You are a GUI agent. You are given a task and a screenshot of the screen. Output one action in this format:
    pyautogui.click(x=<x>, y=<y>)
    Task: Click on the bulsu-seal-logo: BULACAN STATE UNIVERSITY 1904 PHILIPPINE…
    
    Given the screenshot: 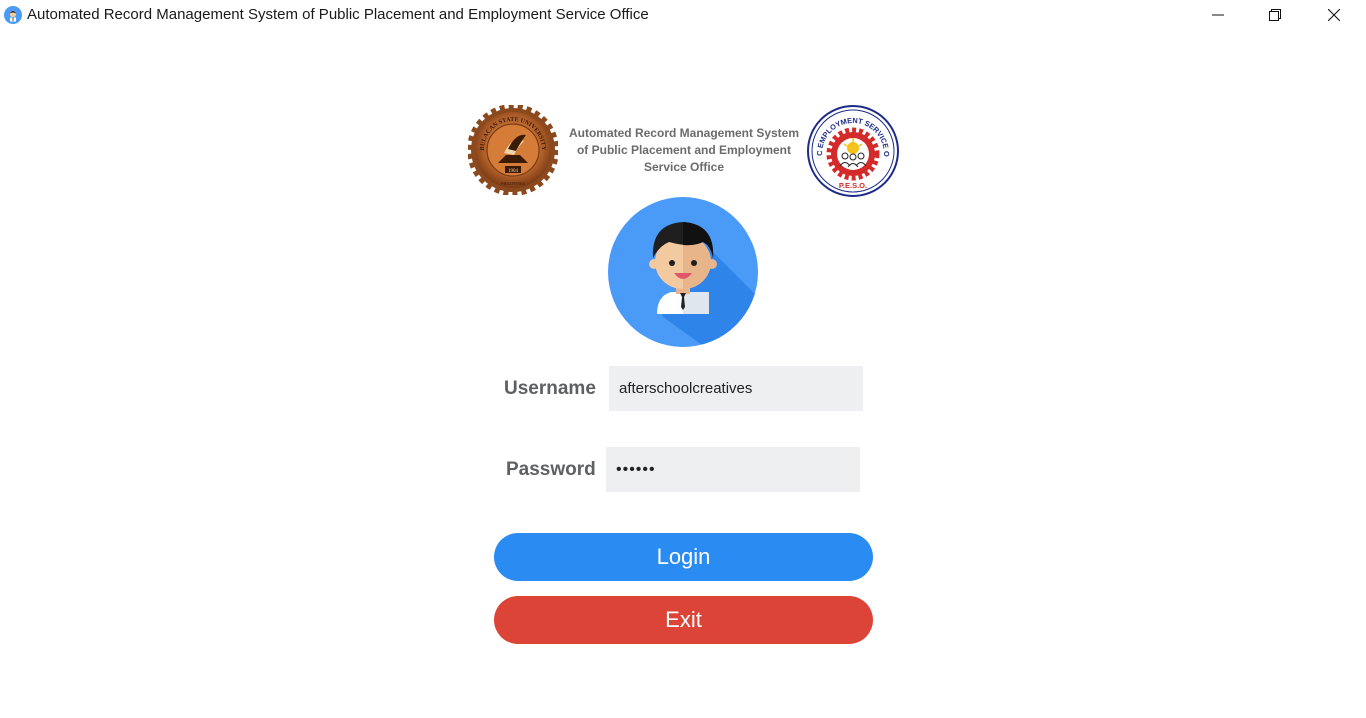 What is the action you would take?
    pyautogui.click(x=513, y=150)
    